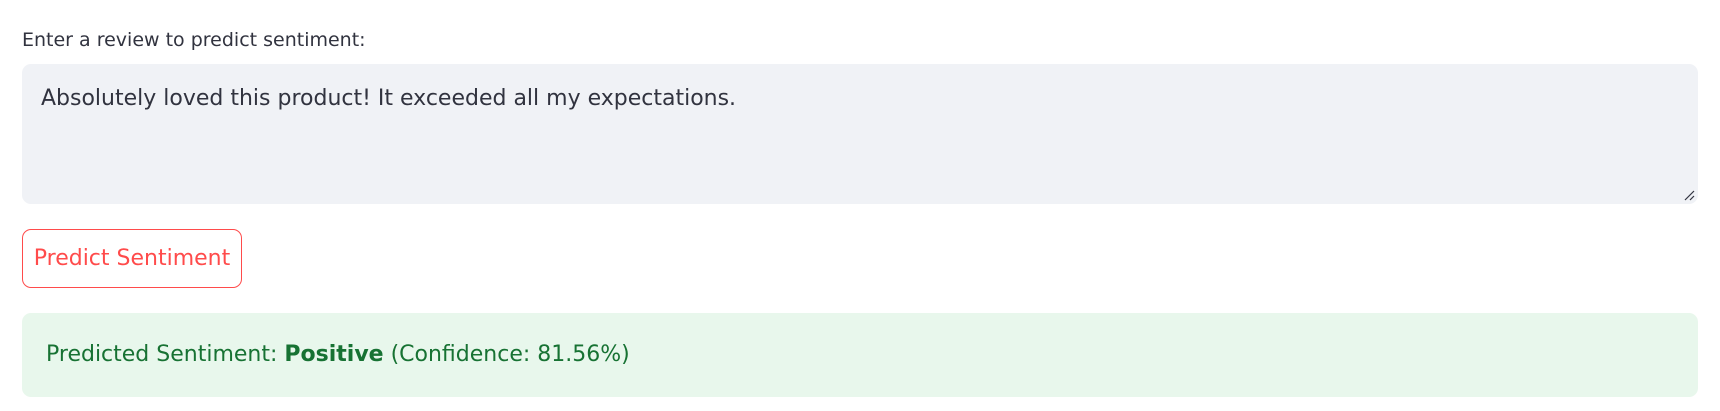  Describe the element at coordinates (334, 354) in the screenshot. I see `result-sentiment: Positive` at that location.